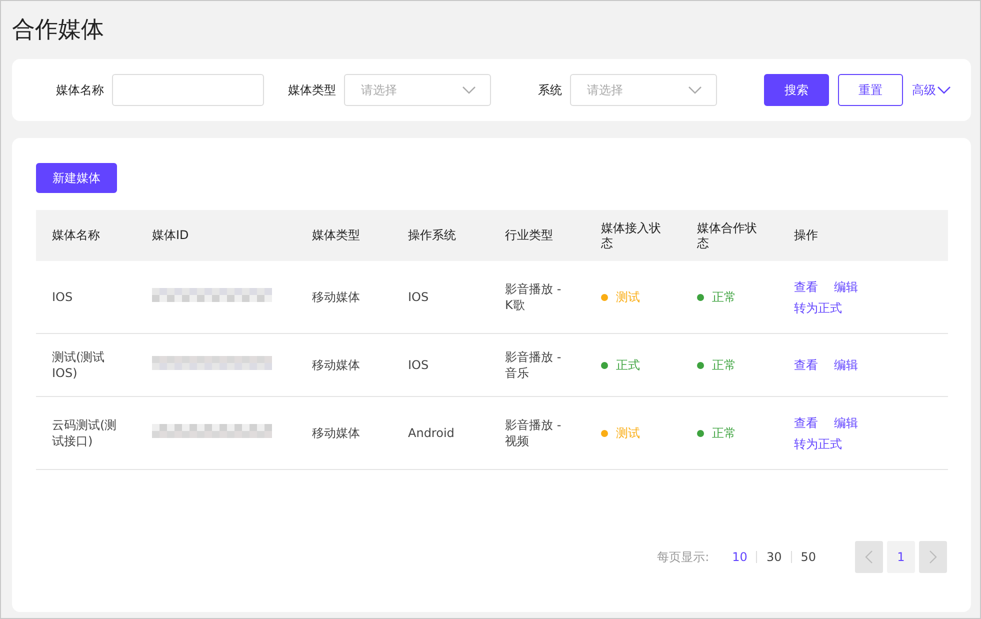 Image resolution: width=981 pixels, height=619 pixels. Describe the element at coordinates (312, 90) in the screenshot. I see `filter-label: 媒体类型` at that location.